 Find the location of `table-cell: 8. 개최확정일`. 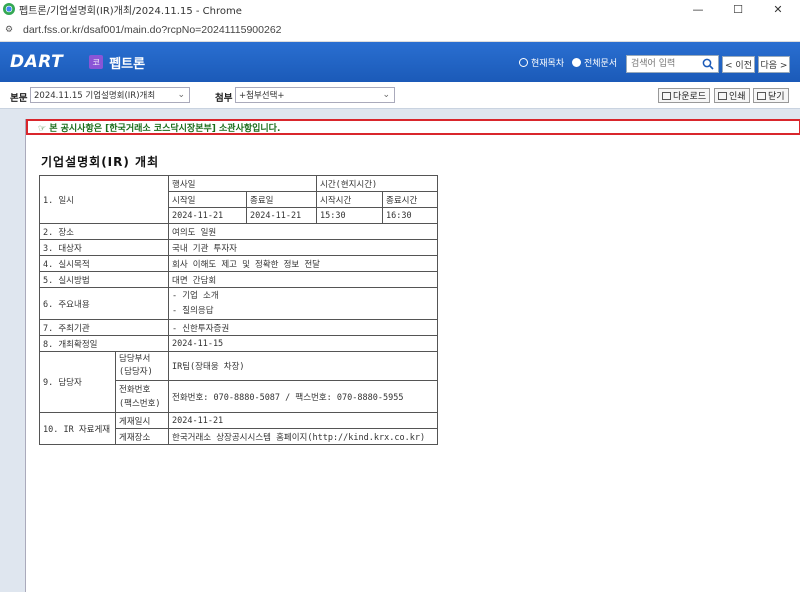

table-cell: 8. 개최확정일 is located at coordinates (104, 343).